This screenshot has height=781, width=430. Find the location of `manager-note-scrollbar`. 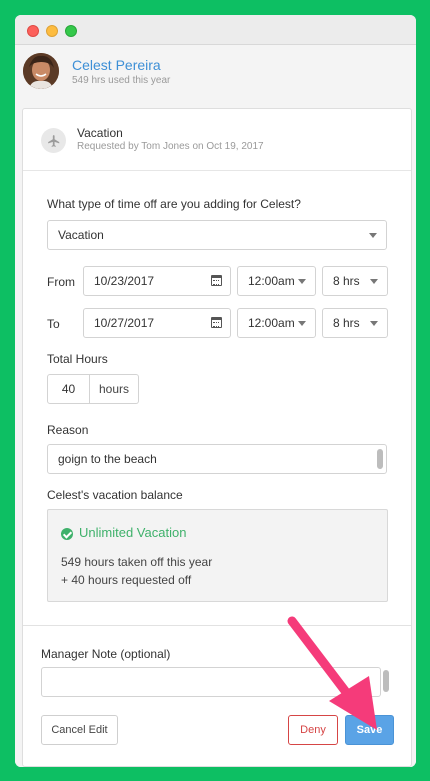

manager-note-scrollbar is located at coordinates (386, 681).